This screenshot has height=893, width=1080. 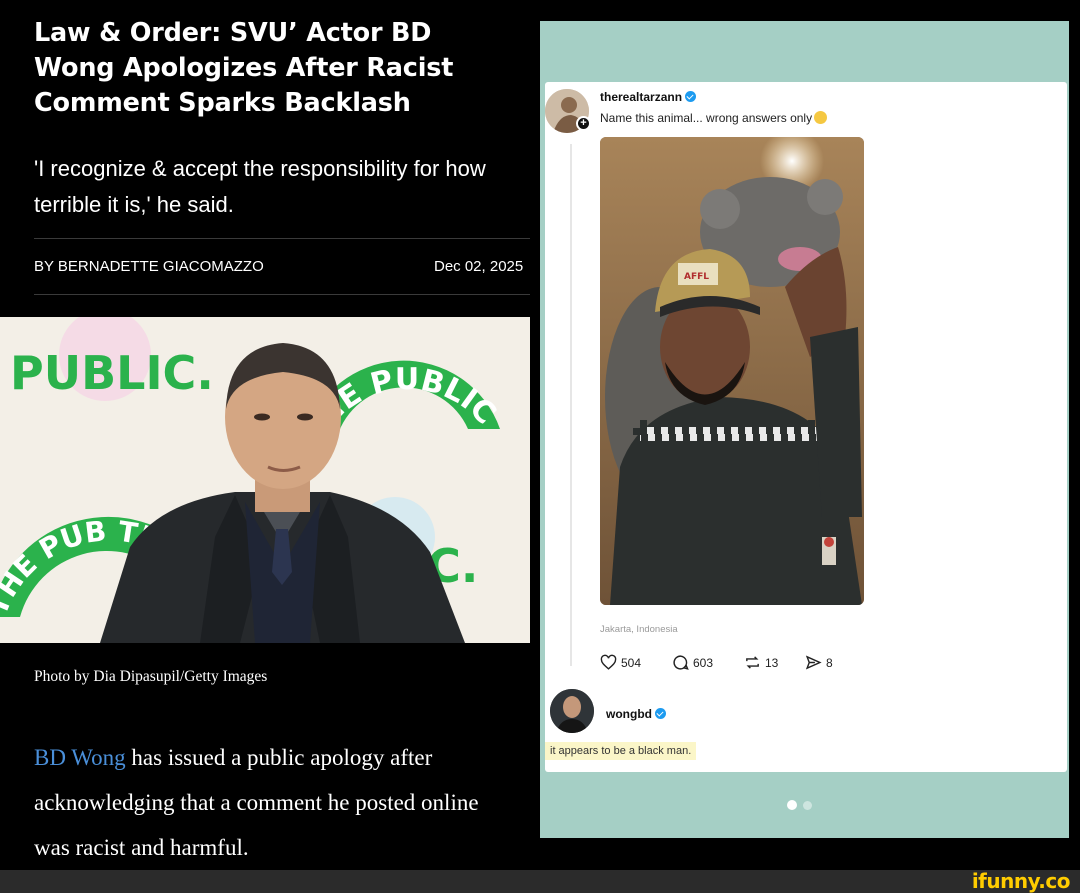 What do you see at coordinates (112, 373) in the screenshot?
I see `backdrop-public-text: PUBLIC.` at bounding box center [112, 373].